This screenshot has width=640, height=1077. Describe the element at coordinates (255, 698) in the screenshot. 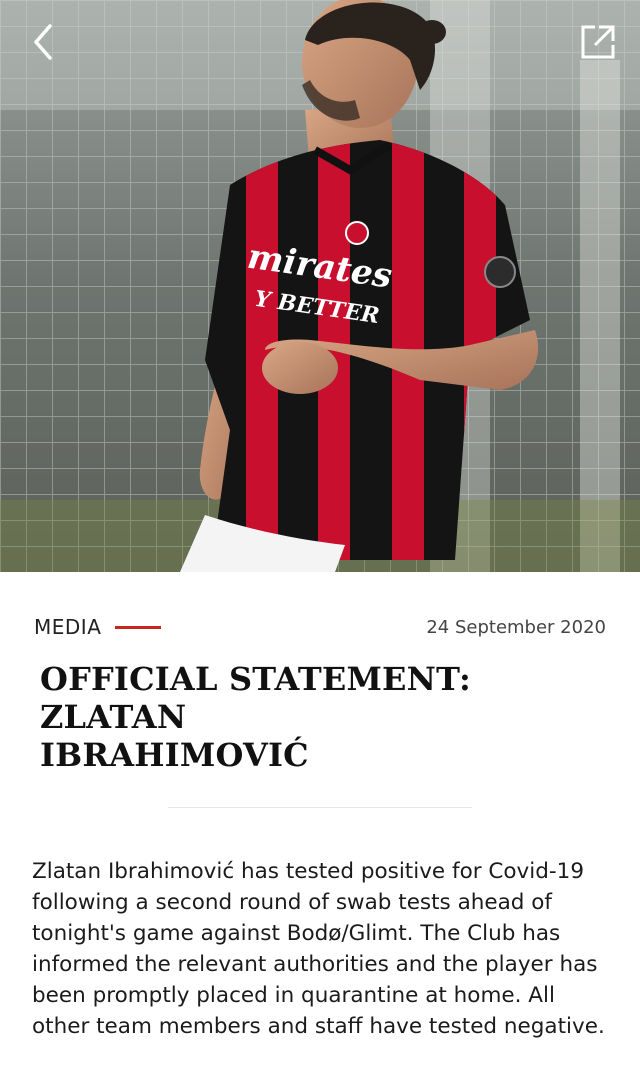

I see `article-title-line1: OFFICIAL STATEMENT: ZLATAN` at that location.